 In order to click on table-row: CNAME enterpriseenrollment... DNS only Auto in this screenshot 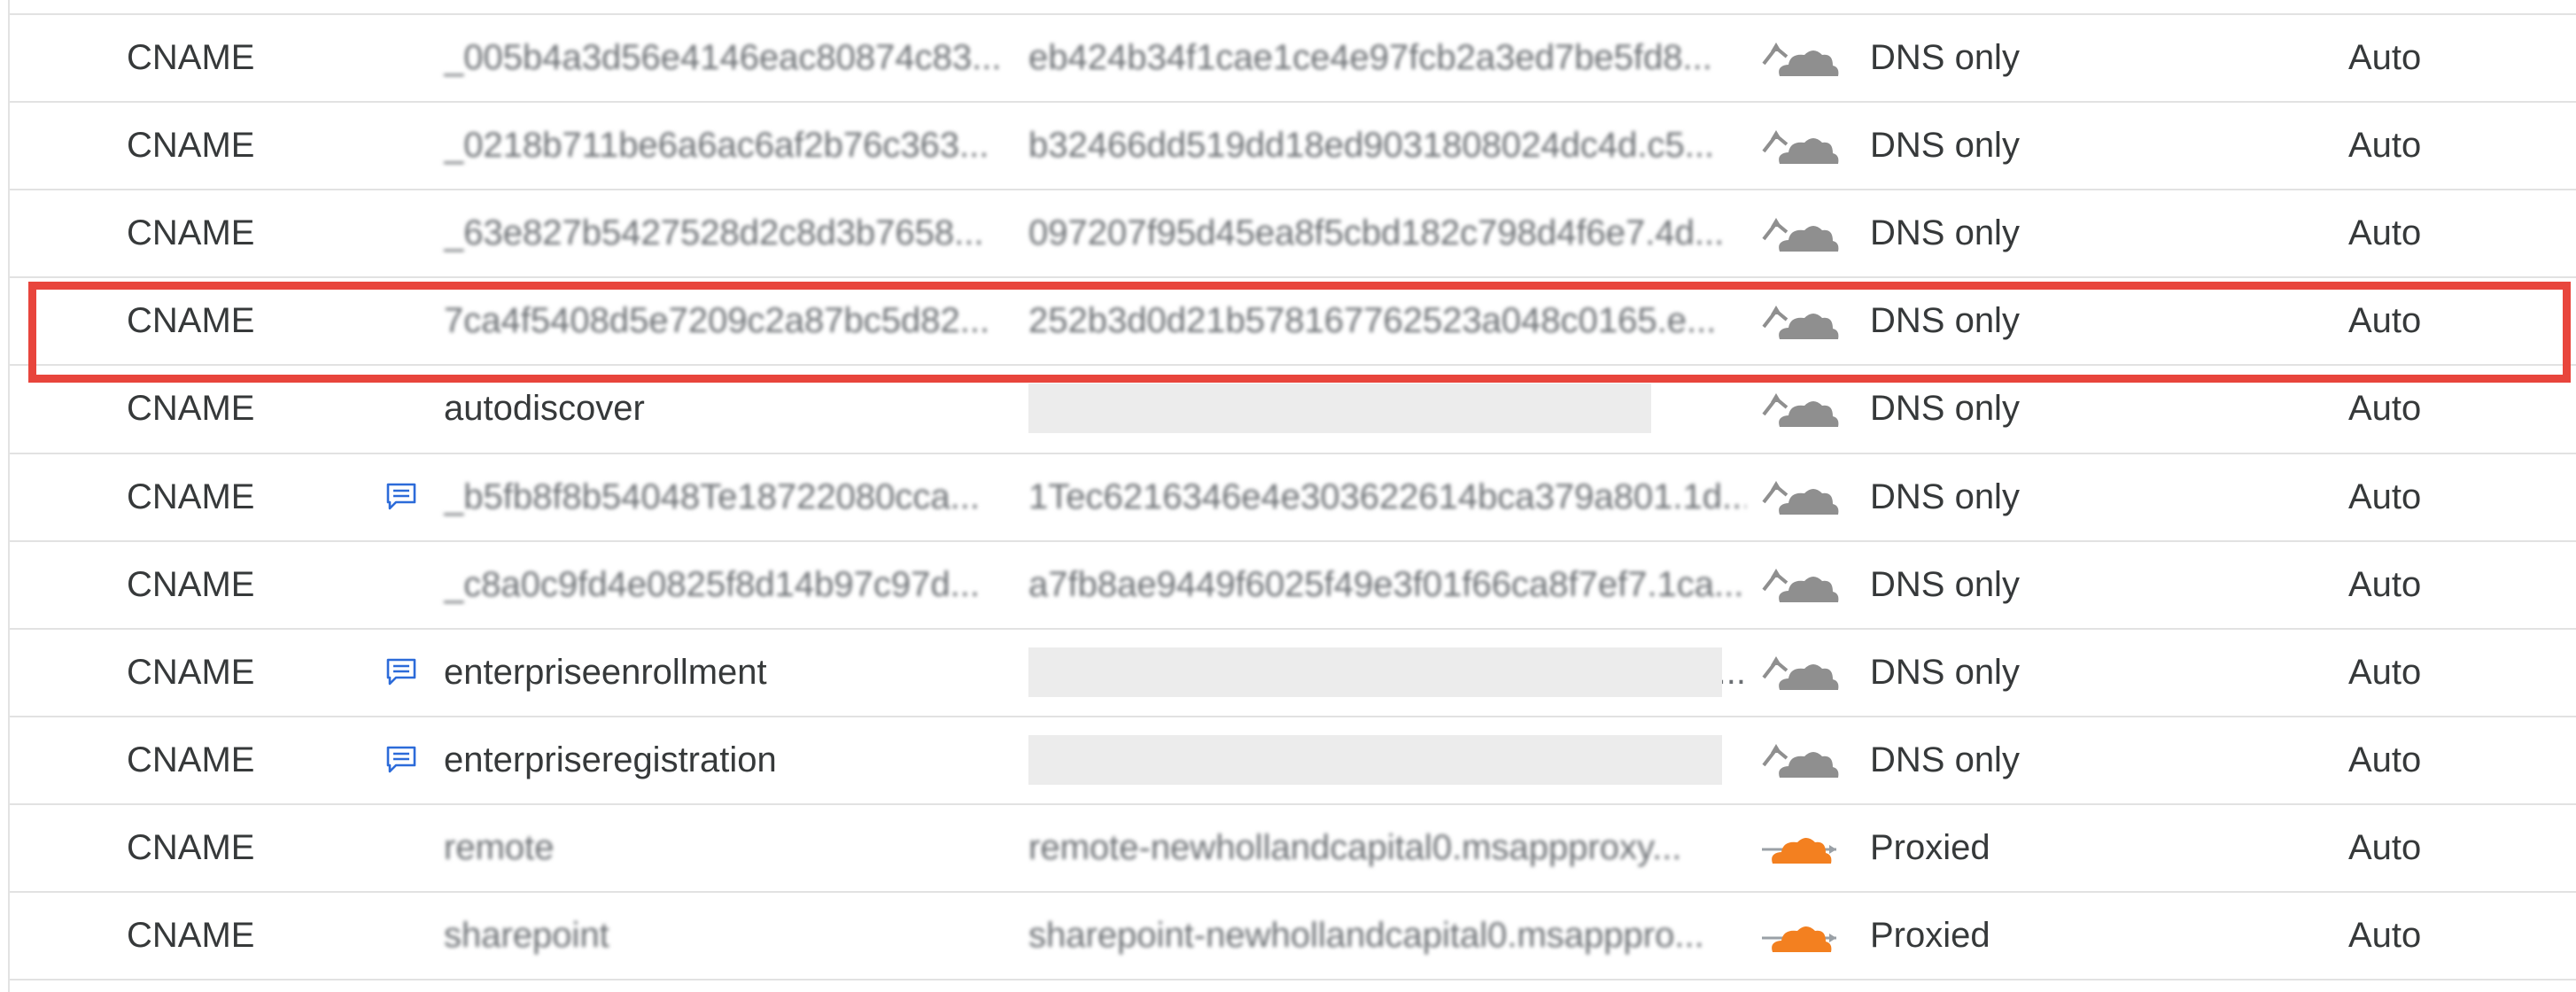, I will do `click(1293, 673)`.